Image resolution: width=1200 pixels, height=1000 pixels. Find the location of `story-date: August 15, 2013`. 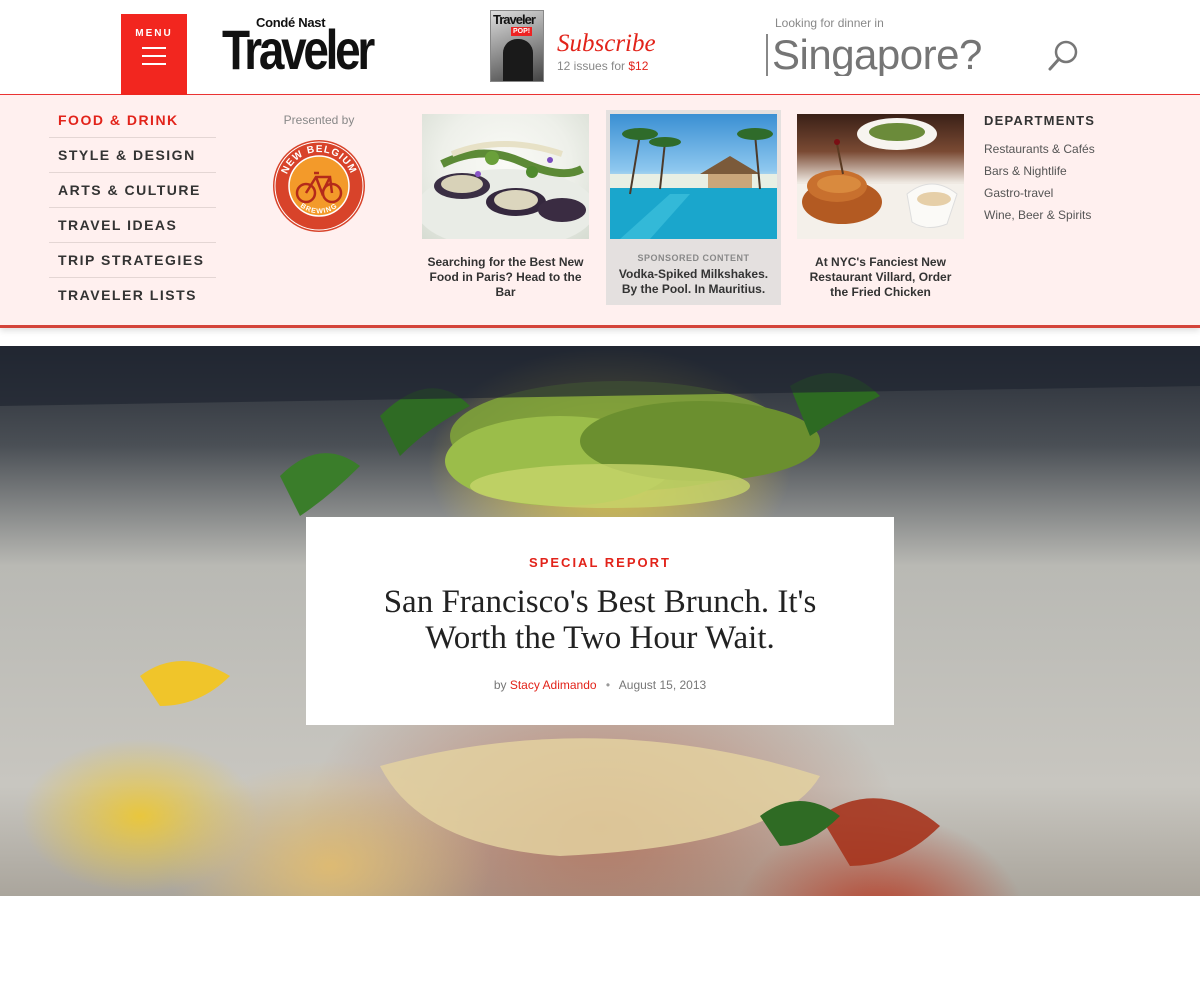

story-date: August 15, 2013 is located at coordinates (662, 685).